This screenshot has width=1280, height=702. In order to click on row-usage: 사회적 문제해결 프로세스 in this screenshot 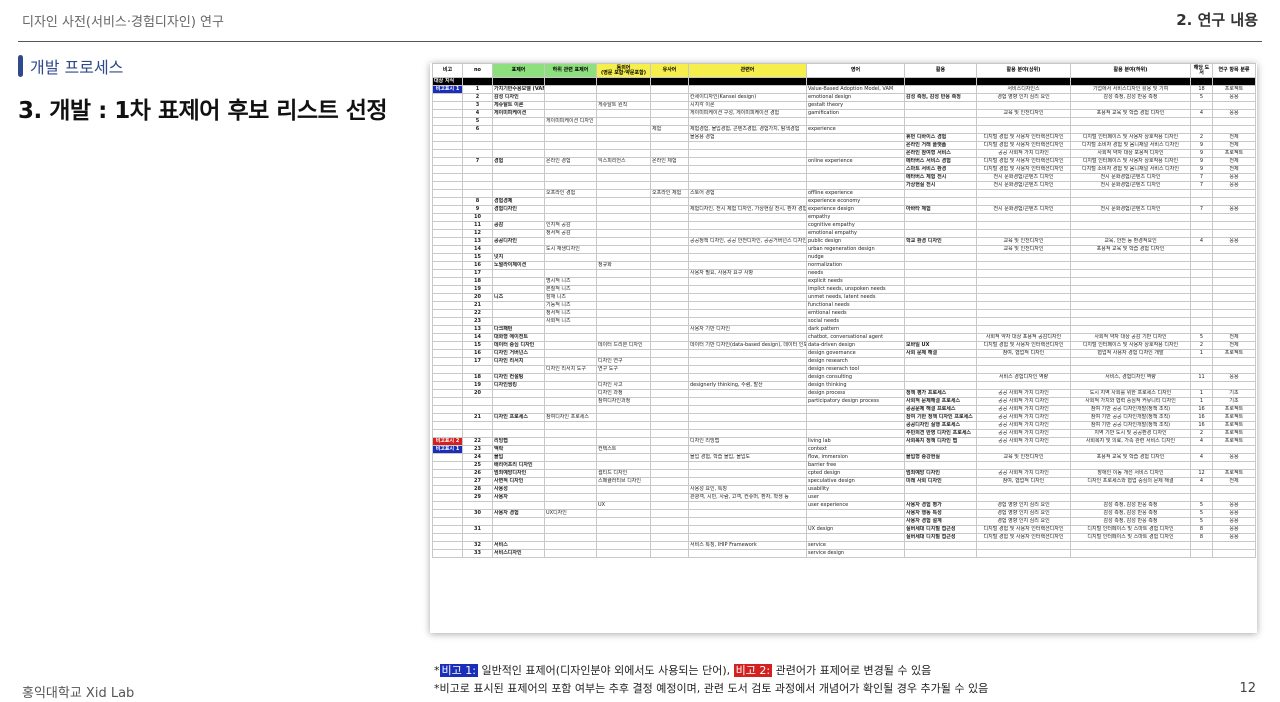, I will do `click(940, 401)`.